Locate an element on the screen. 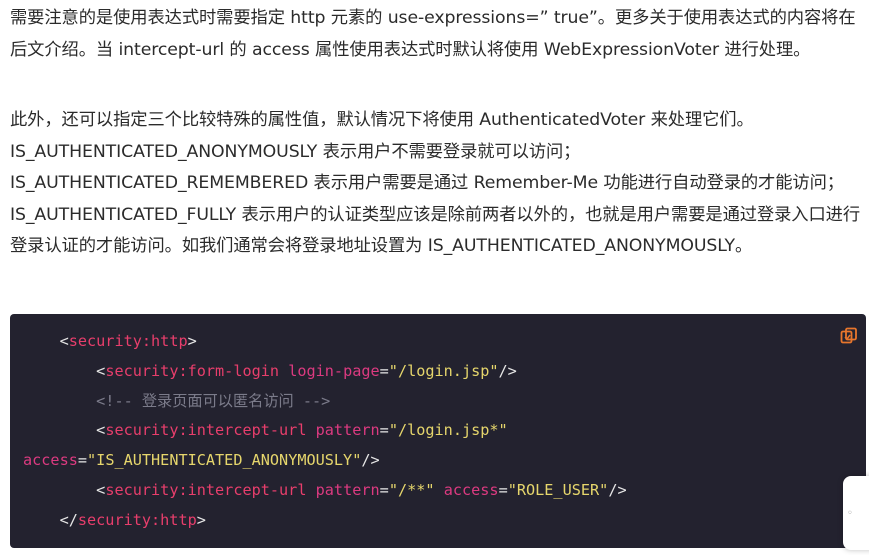  code-string: "/**" is located at coordinates (411, 489).